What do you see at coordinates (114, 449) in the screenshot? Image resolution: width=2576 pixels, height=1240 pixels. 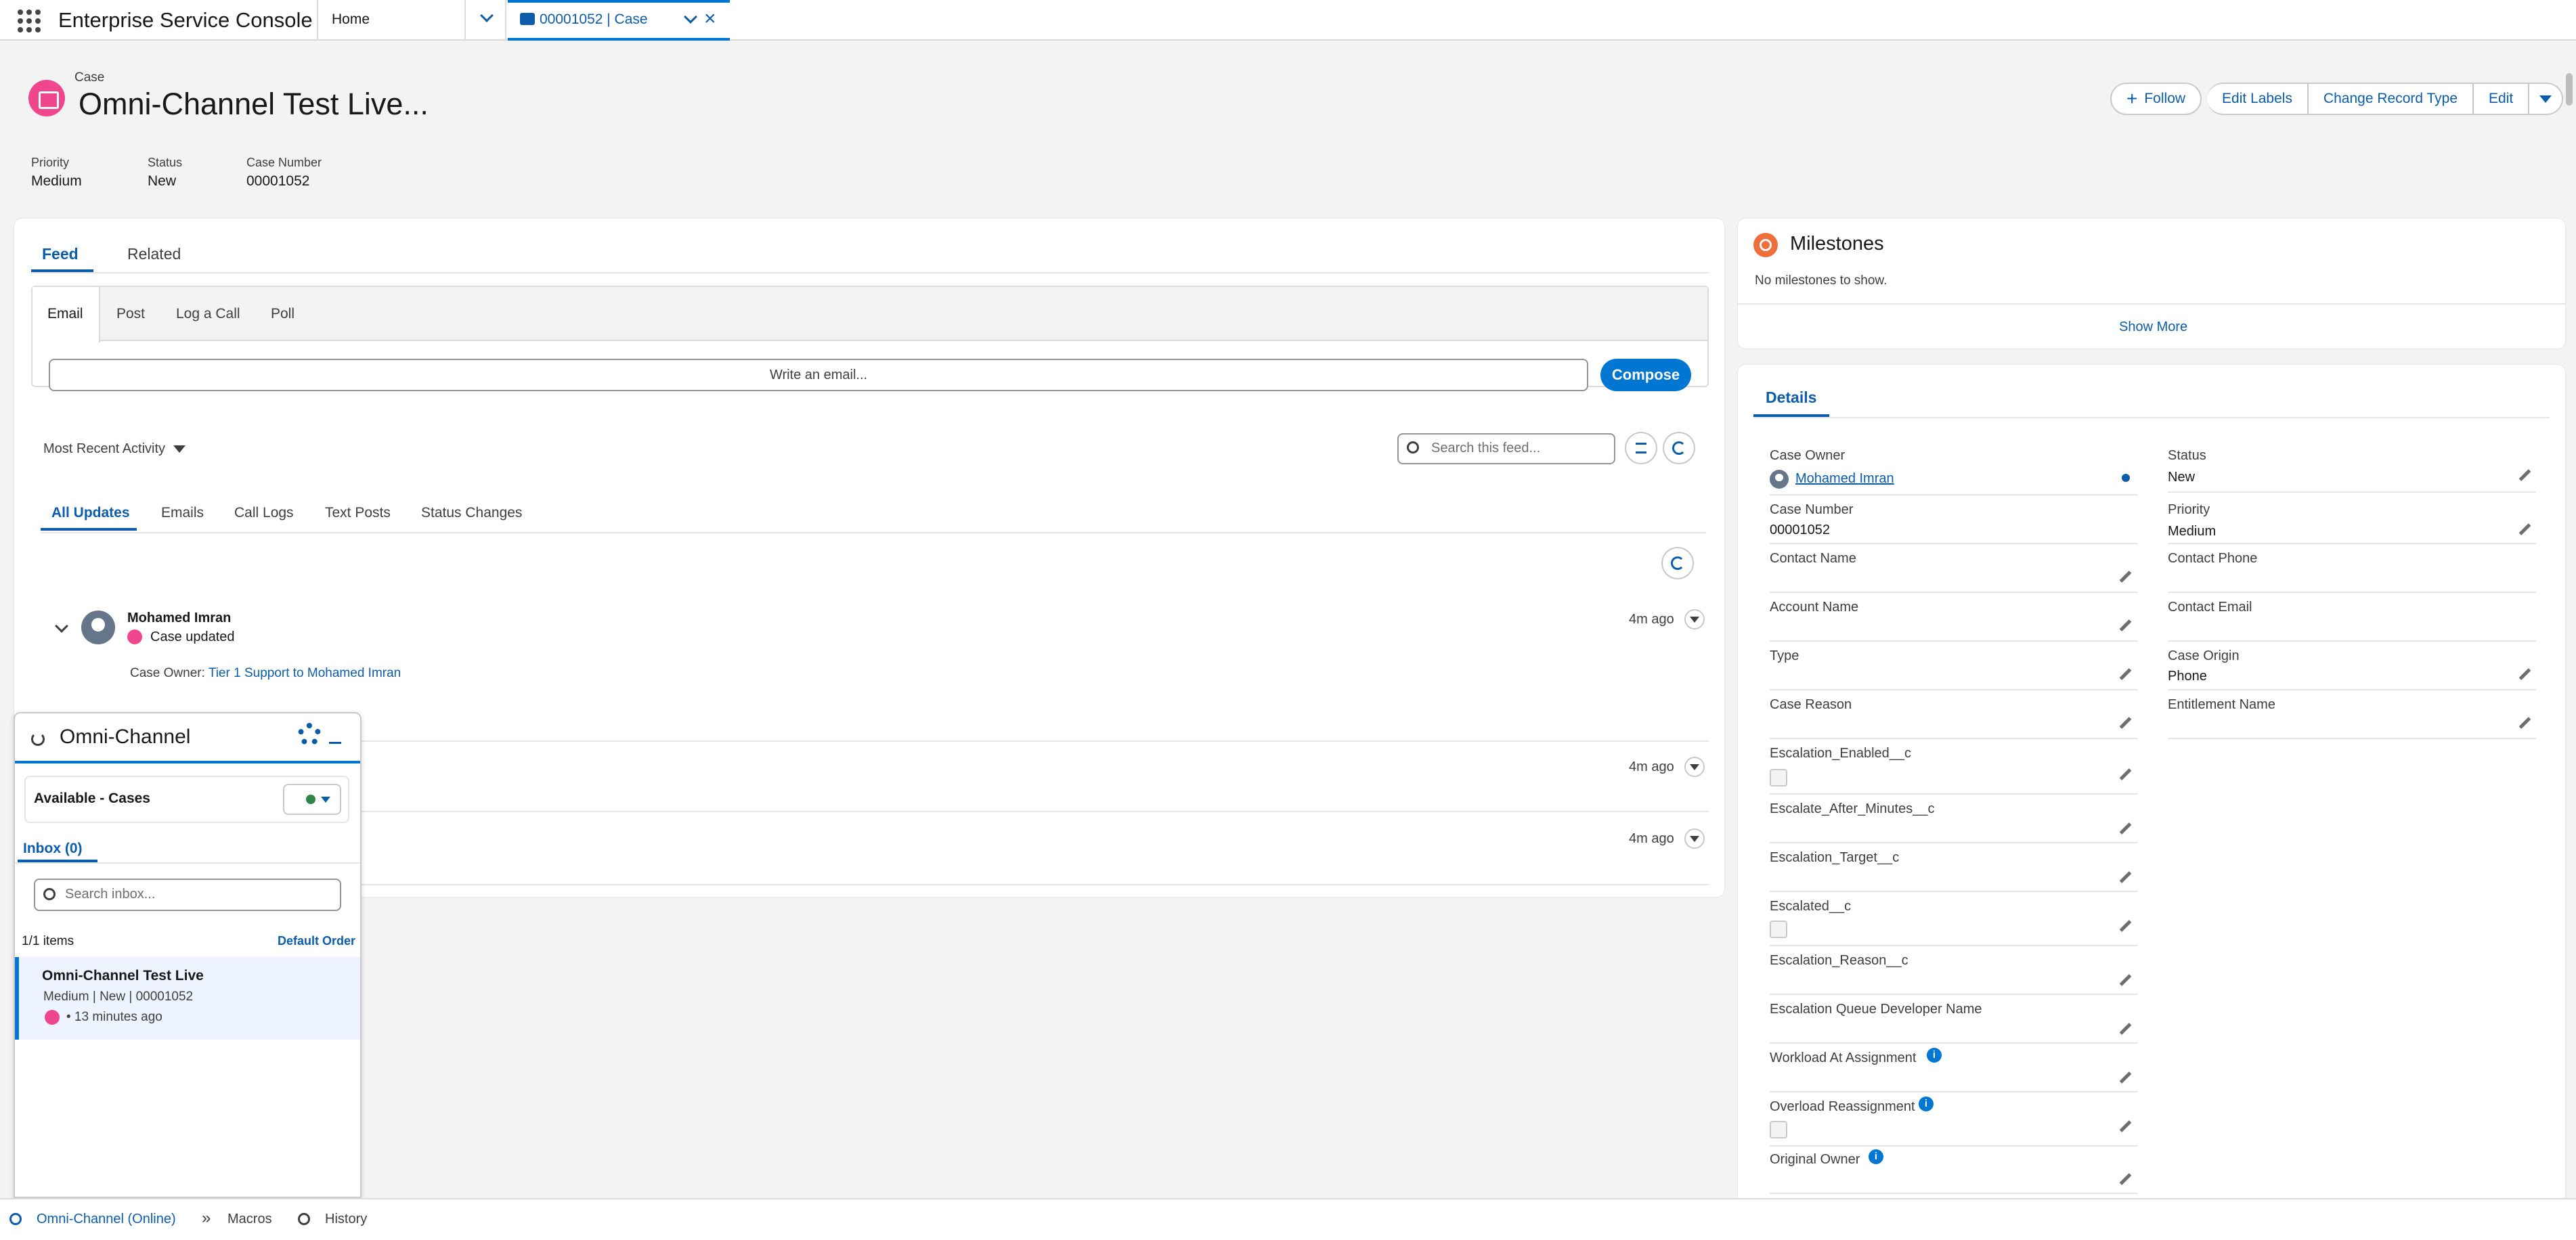 I see `sort-dropdown: Most Recent Activity` at bounding box center [114, 449].